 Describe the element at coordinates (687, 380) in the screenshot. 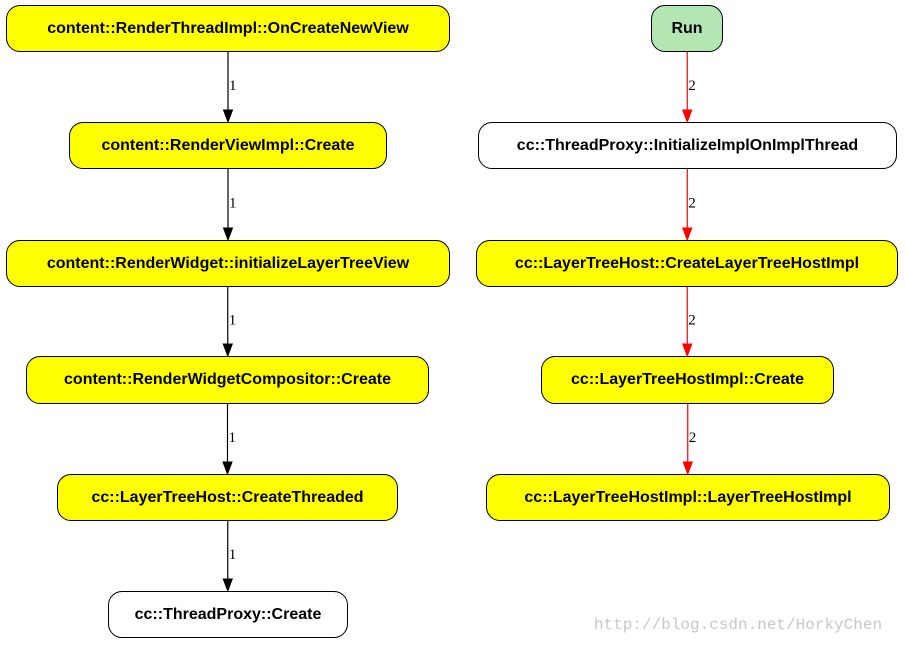

I see `node-layer-tree-host-impl-create: cc::LayerTreeHostImpl::Create` at that location.